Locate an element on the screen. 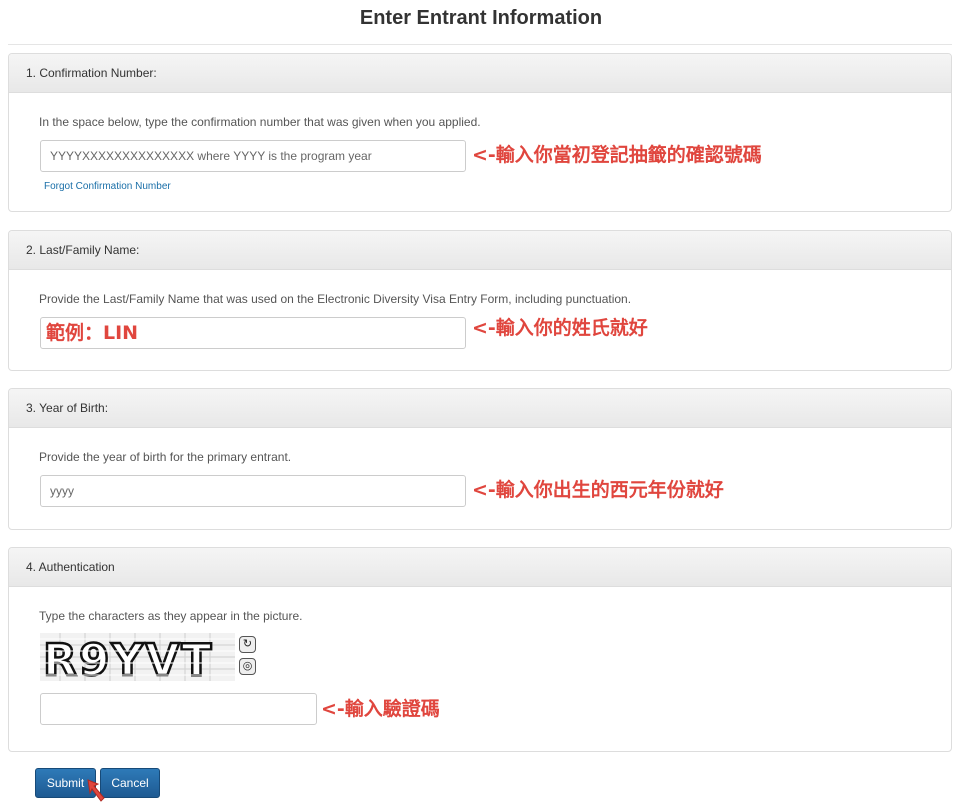  pointer-arrow-icon is located at coordinates (96, 790).